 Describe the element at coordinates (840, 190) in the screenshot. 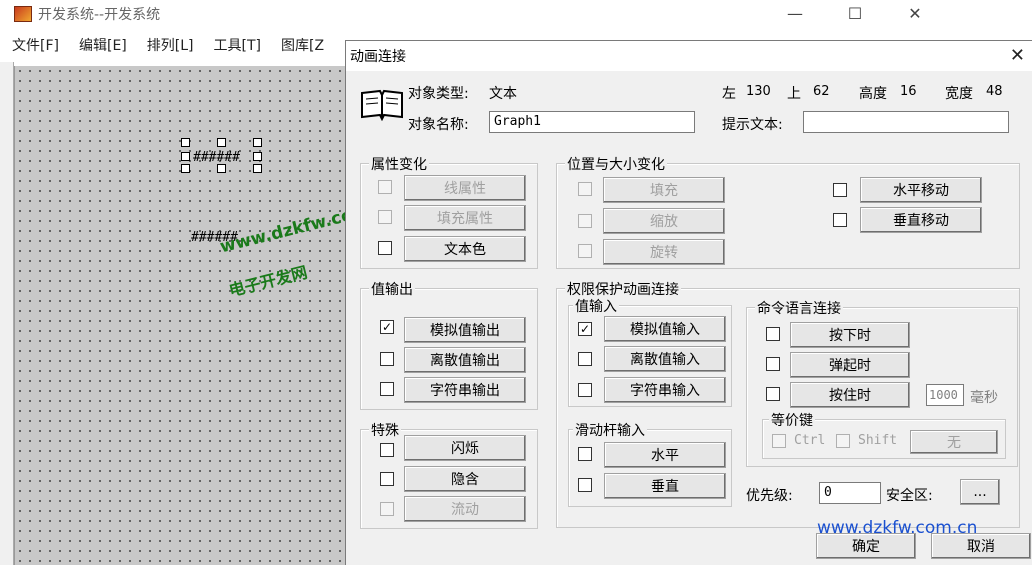

I see `checkbox-h-move` at that location.